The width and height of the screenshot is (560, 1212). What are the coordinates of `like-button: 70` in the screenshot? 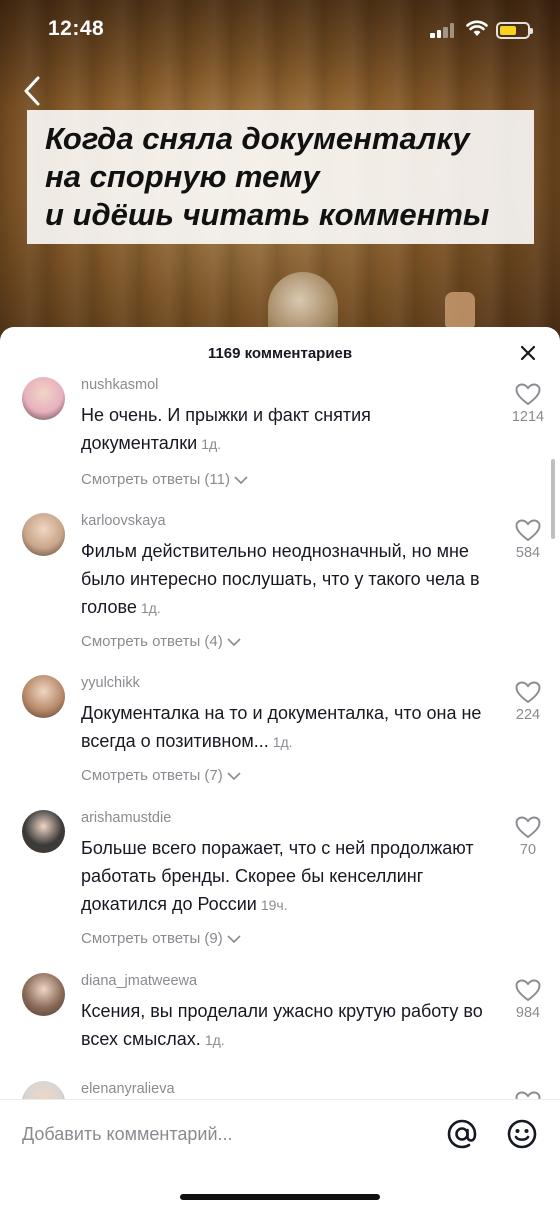 It's located at (528, 837).